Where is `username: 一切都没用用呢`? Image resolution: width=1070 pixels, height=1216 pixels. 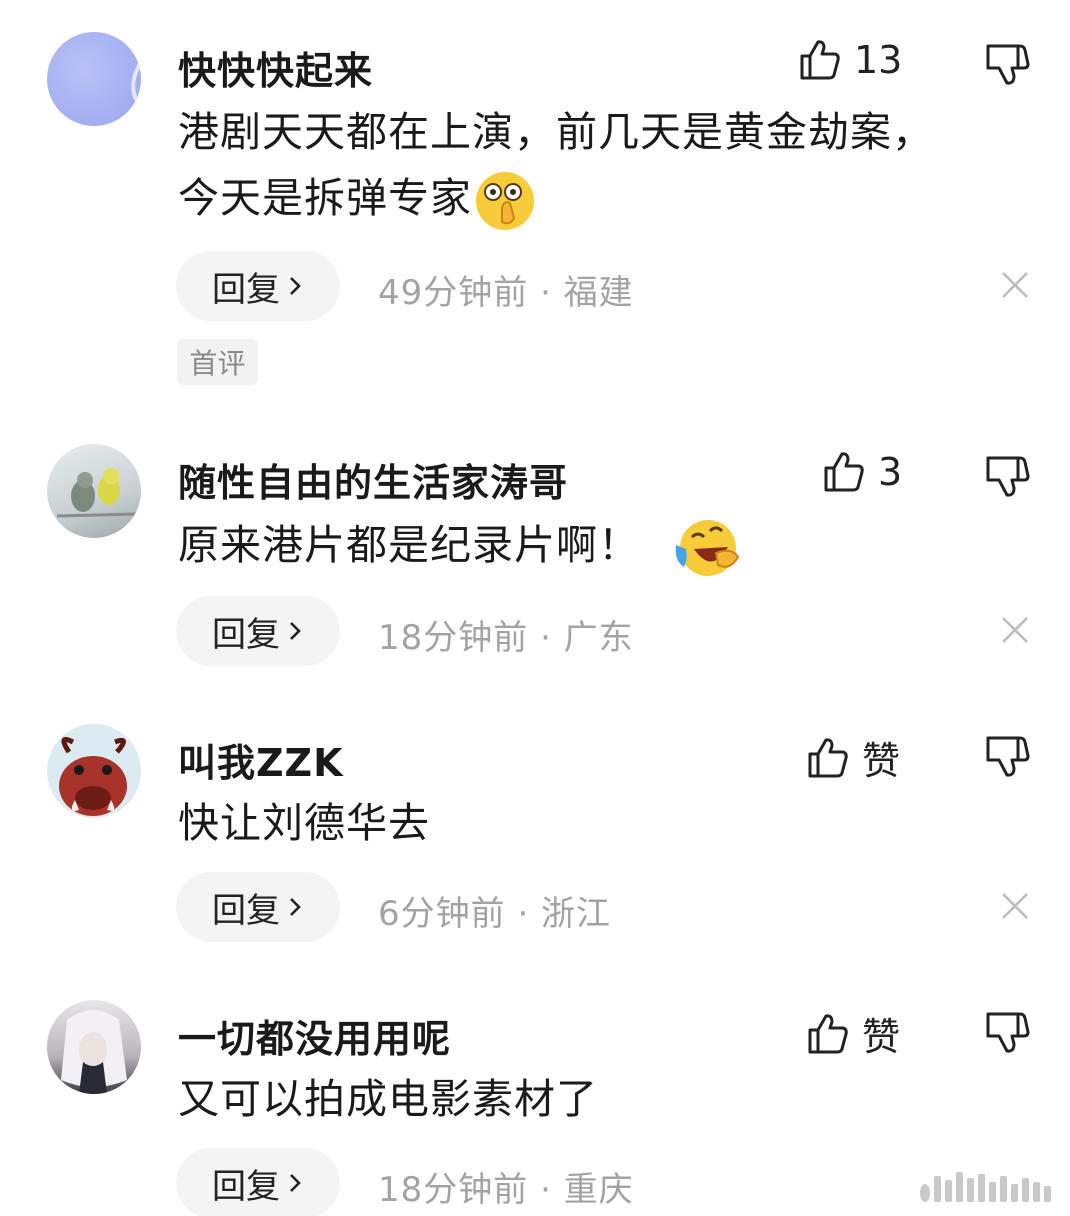 username: 一切都没用用呢 is located at coordinates (314, 1035).